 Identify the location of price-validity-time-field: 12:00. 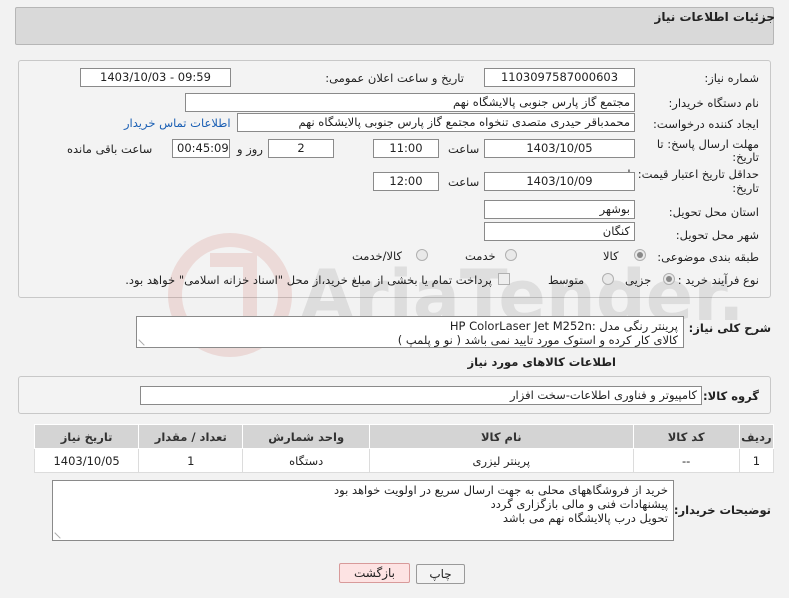
(406, 181).